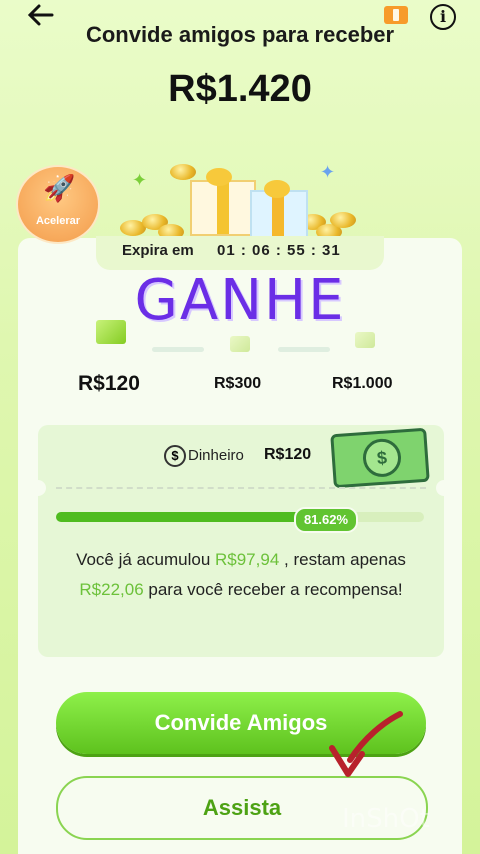 This screenshot has width=480, height=854. Describe the element at coordinates (111, 332) in the screenshot. I see `milestone-box-1-icon` at that location.